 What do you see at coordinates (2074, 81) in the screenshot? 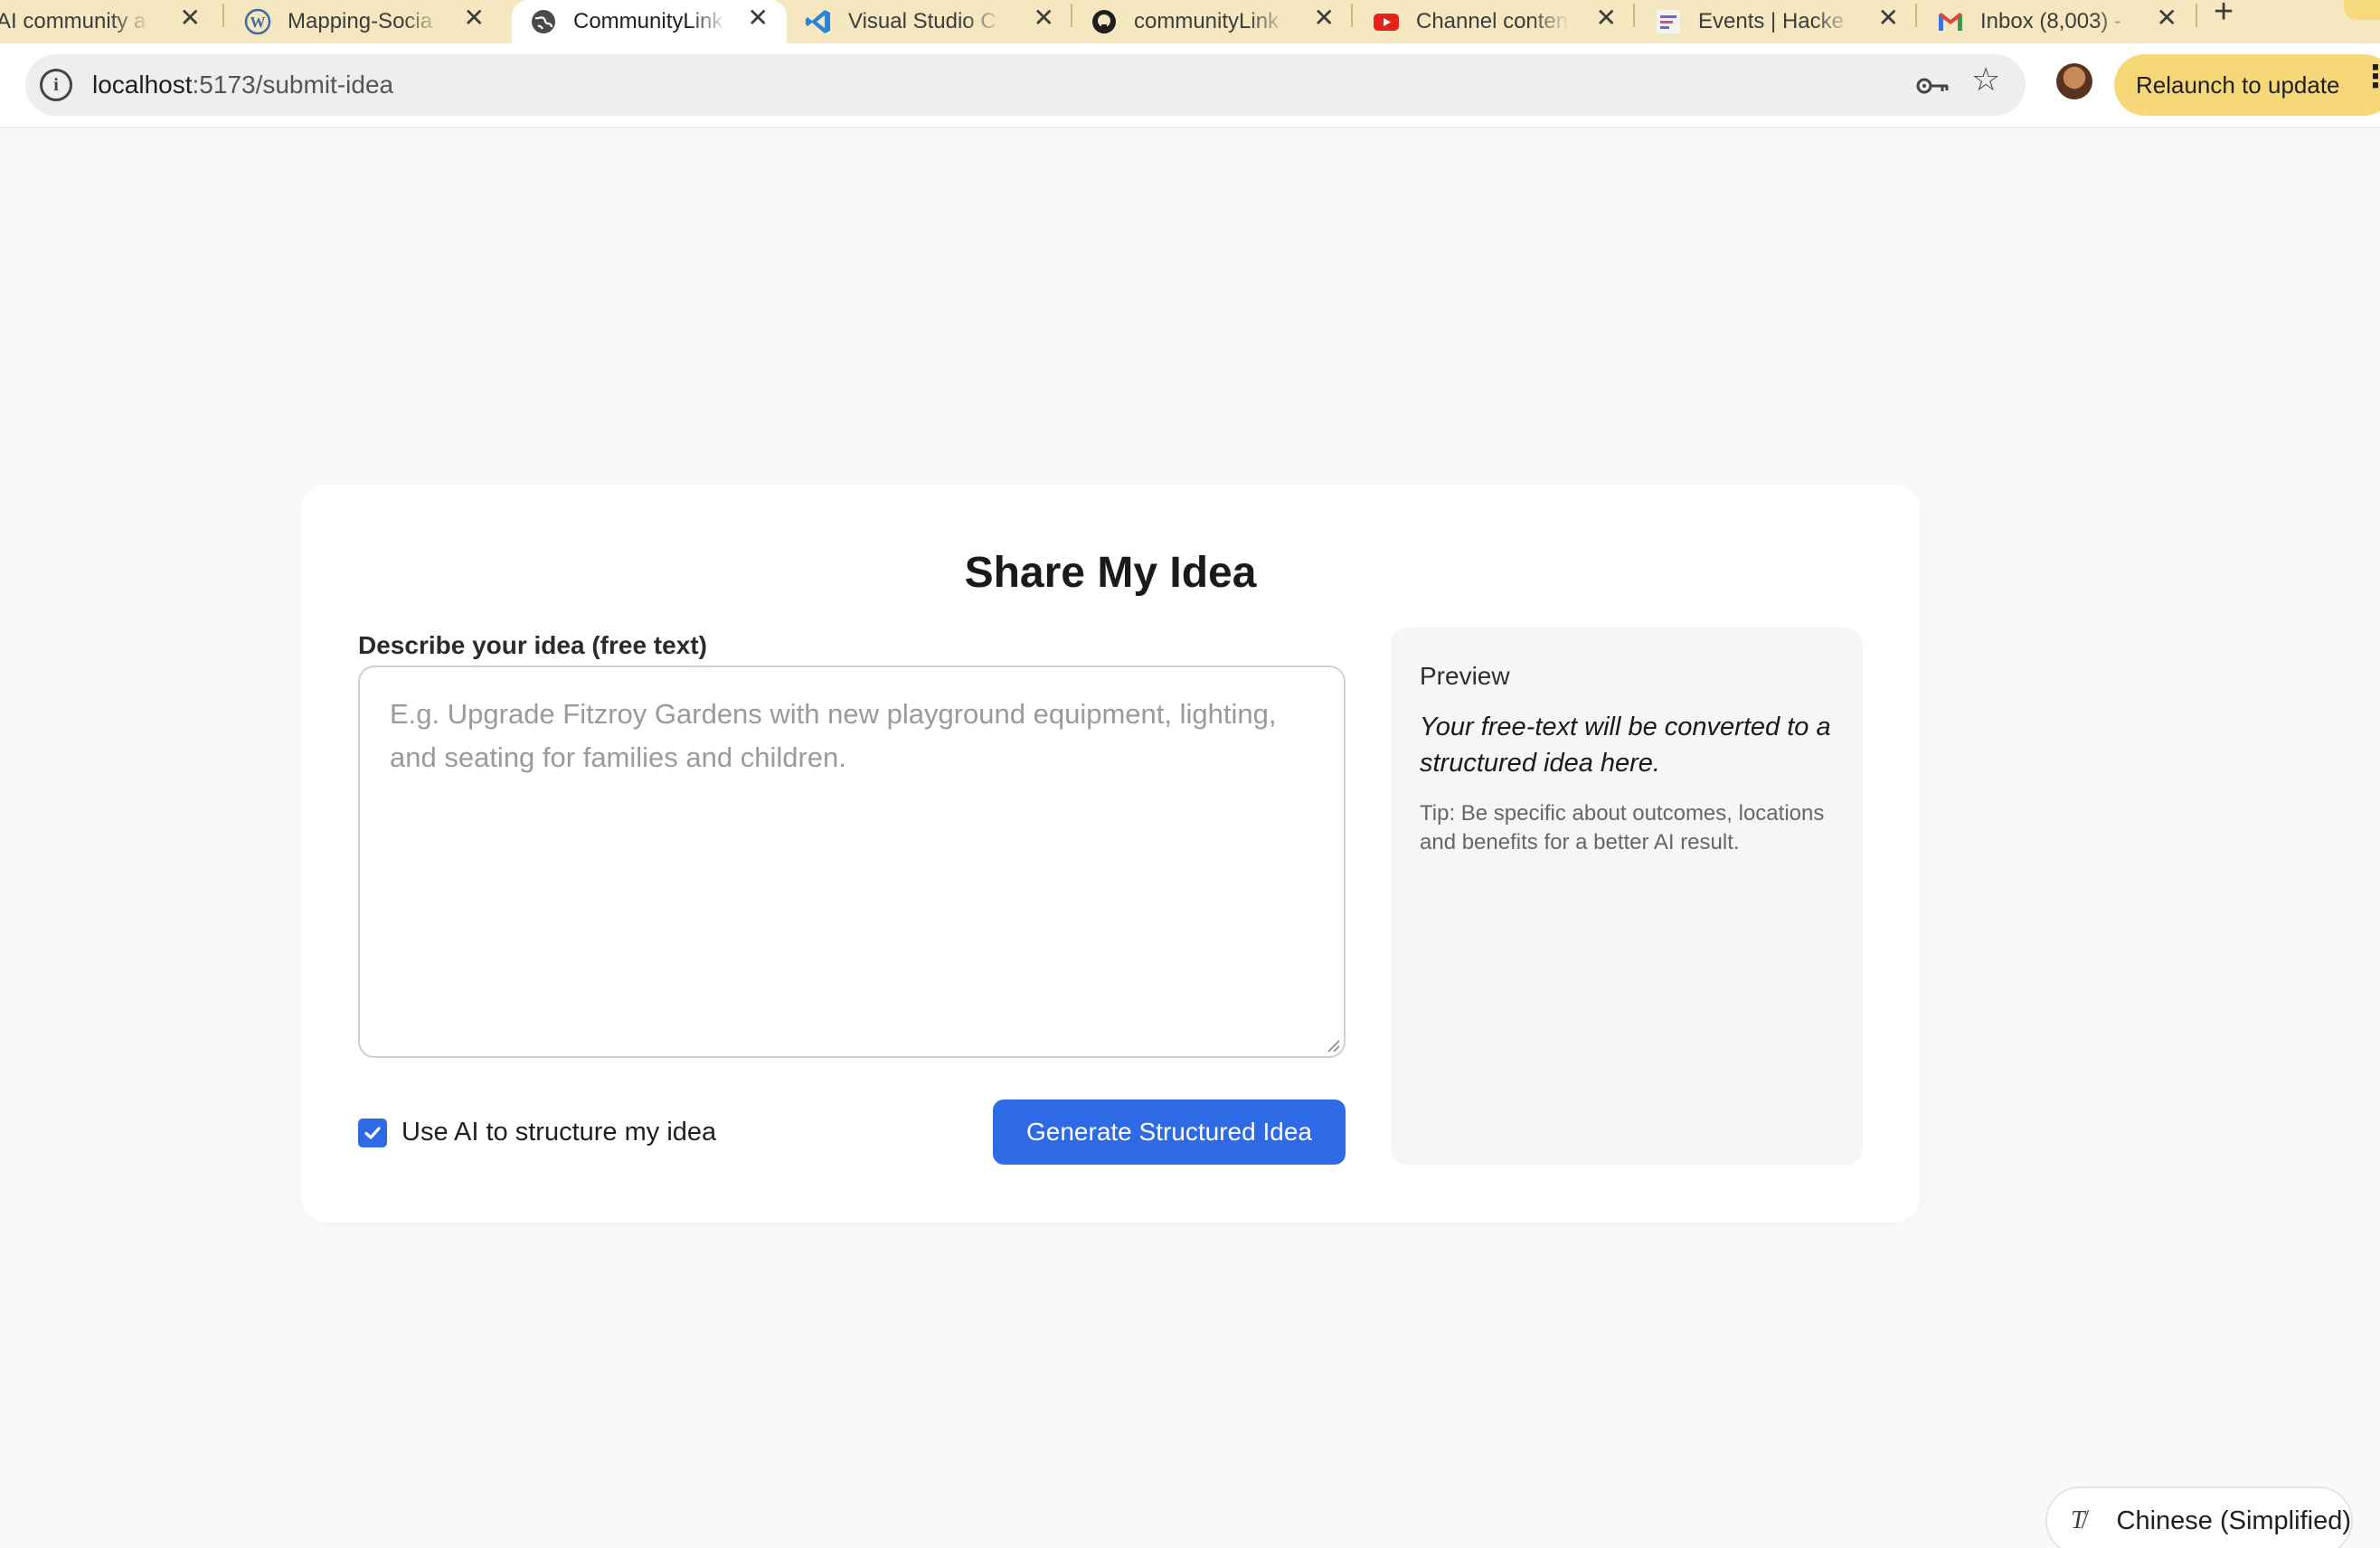
I see `profile-avatar` at bounding box center [2074, 81].